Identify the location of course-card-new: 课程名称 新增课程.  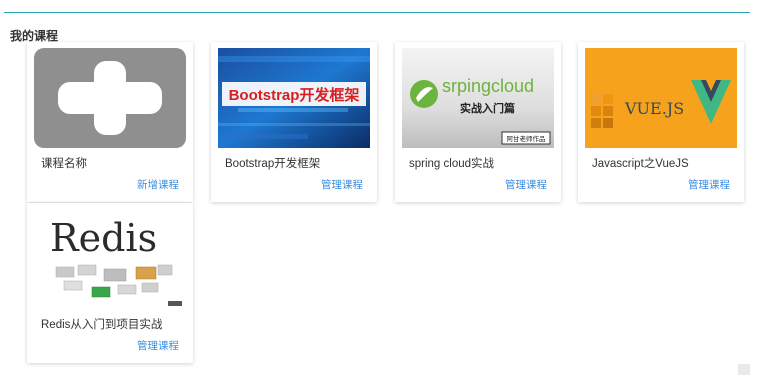
(110, 122).